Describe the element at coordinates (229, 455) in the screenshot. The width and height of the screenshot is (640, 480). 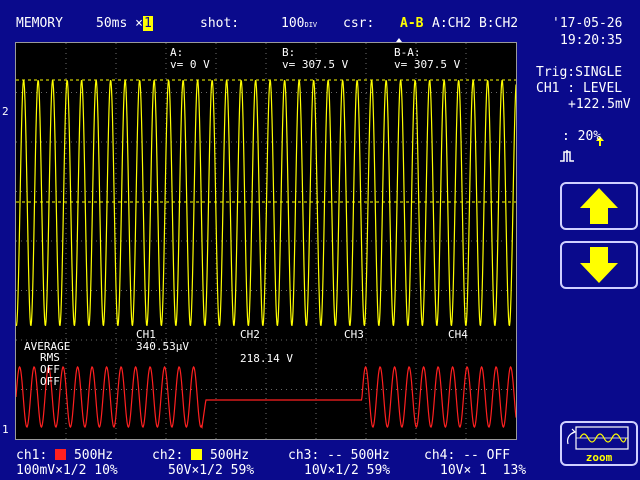
I see `ch2-frequency: 500Hz` at that location.